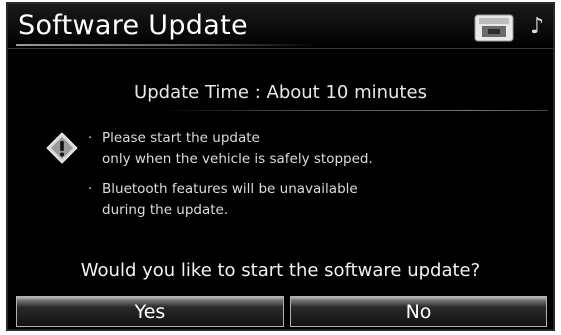 This screenshot has height=335, width=561. I want to click on note-line: only when the vehicle is safely stopped., so click(237, 159).